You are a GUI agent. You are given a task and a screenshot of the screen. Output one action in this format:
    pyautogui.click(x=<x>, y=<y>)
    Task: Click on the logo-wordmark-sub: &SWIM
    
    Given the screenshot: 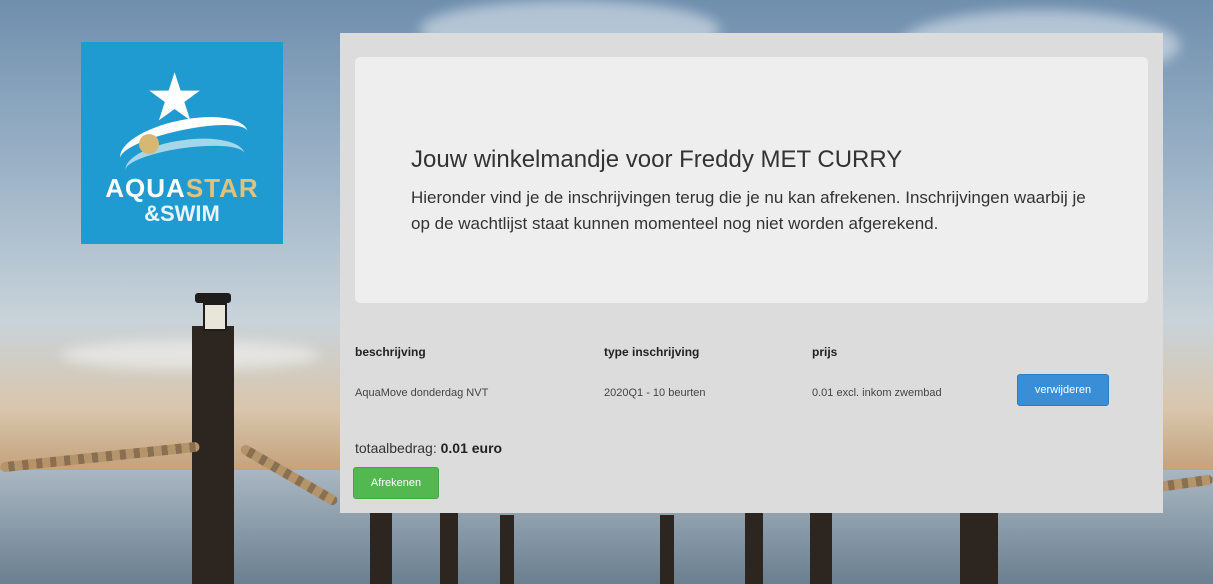 What is the action you would take?
    pyautogui.click(x=182, y=213)
    